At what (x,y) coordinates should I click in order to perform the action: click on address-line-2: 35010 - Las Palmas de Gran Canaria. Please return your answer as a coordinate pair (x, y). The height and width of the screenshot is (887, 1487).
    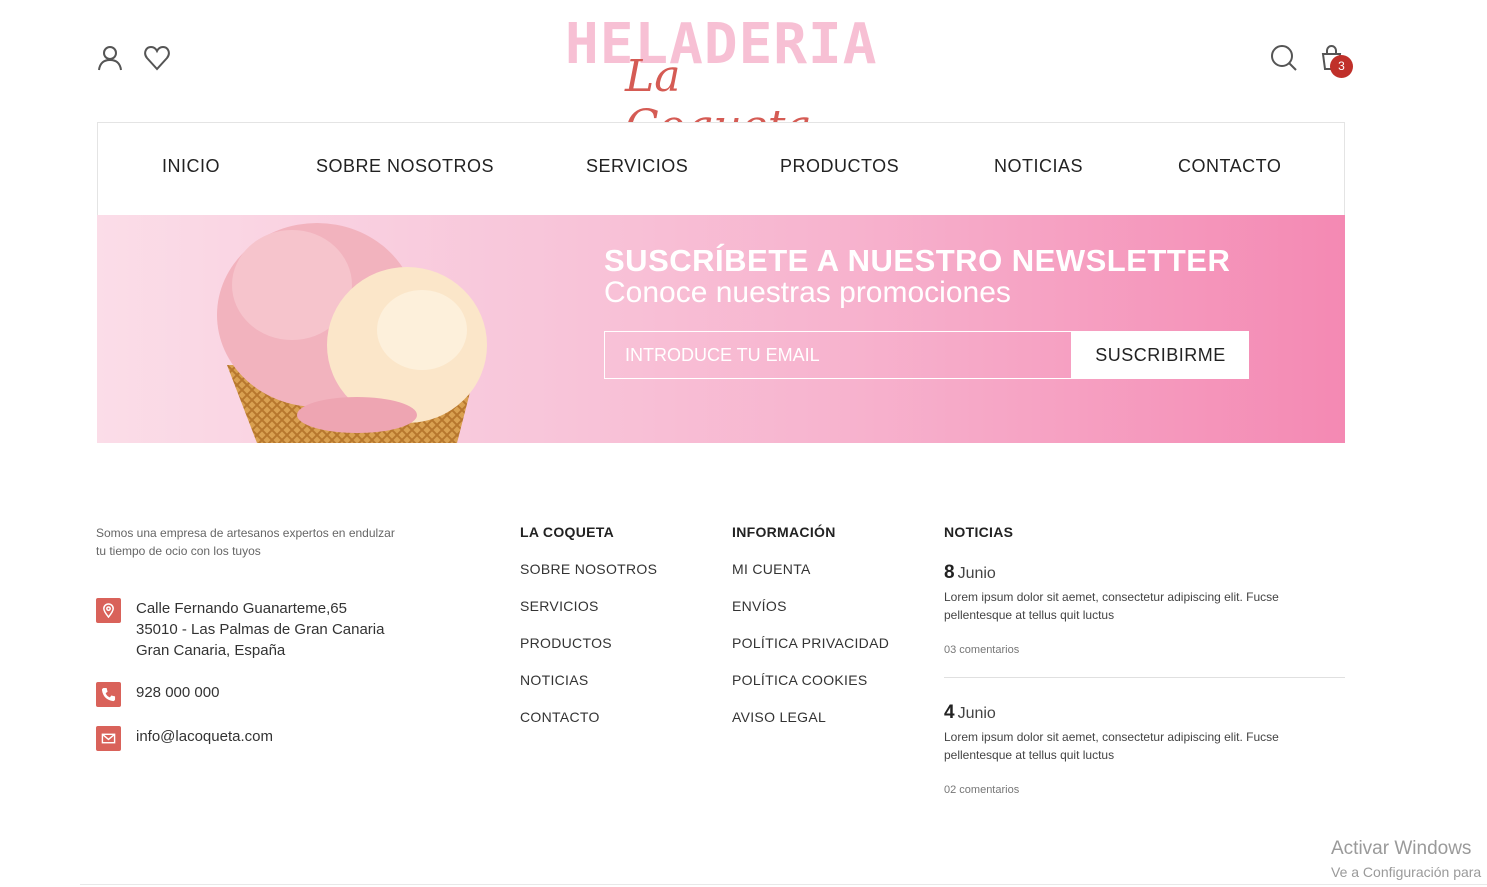
    Looking at the image, I should click on (260, 629).